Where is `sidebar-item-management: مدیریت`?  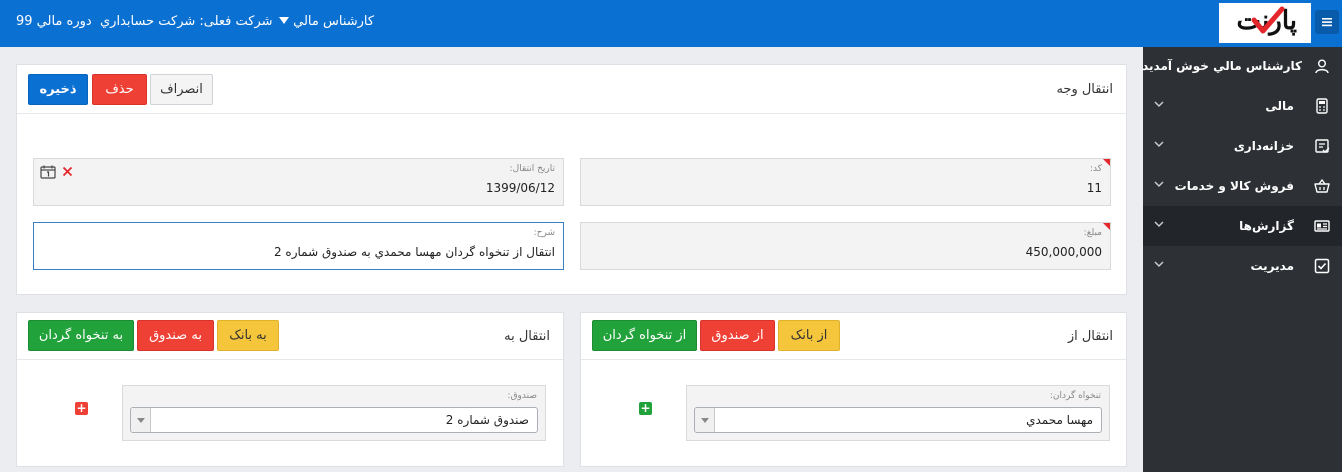
sidebar-item-management: مدیریت is located at coordinates (1242, 266).